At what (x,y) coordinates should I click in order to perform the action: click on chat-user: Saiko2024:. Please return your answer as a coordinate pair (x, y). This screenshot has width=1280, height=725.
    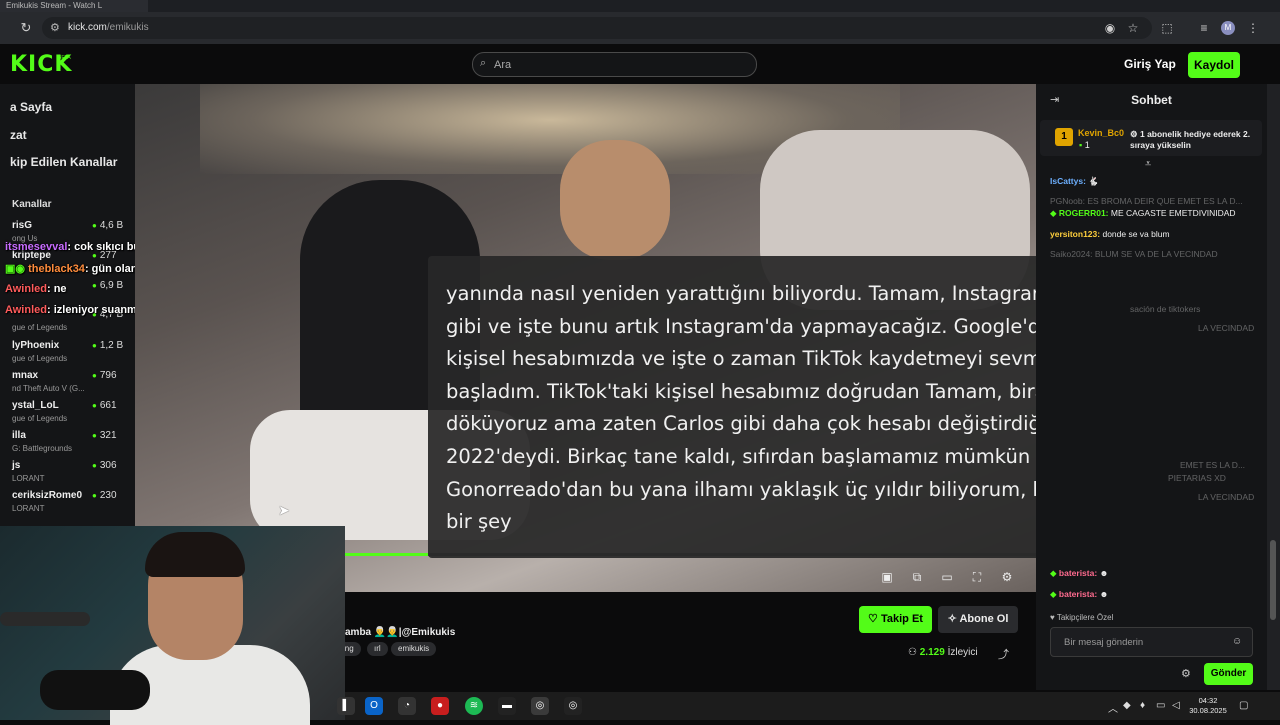
    Looking at the image, I should click on (1071, 254).